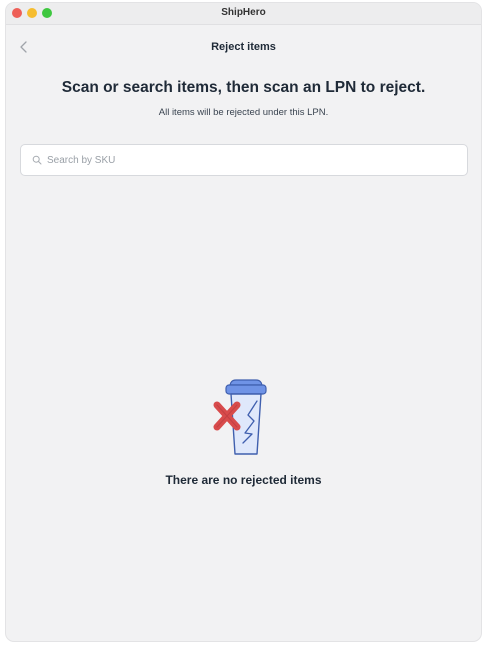  I want to click on search-box, so click(244, 160).